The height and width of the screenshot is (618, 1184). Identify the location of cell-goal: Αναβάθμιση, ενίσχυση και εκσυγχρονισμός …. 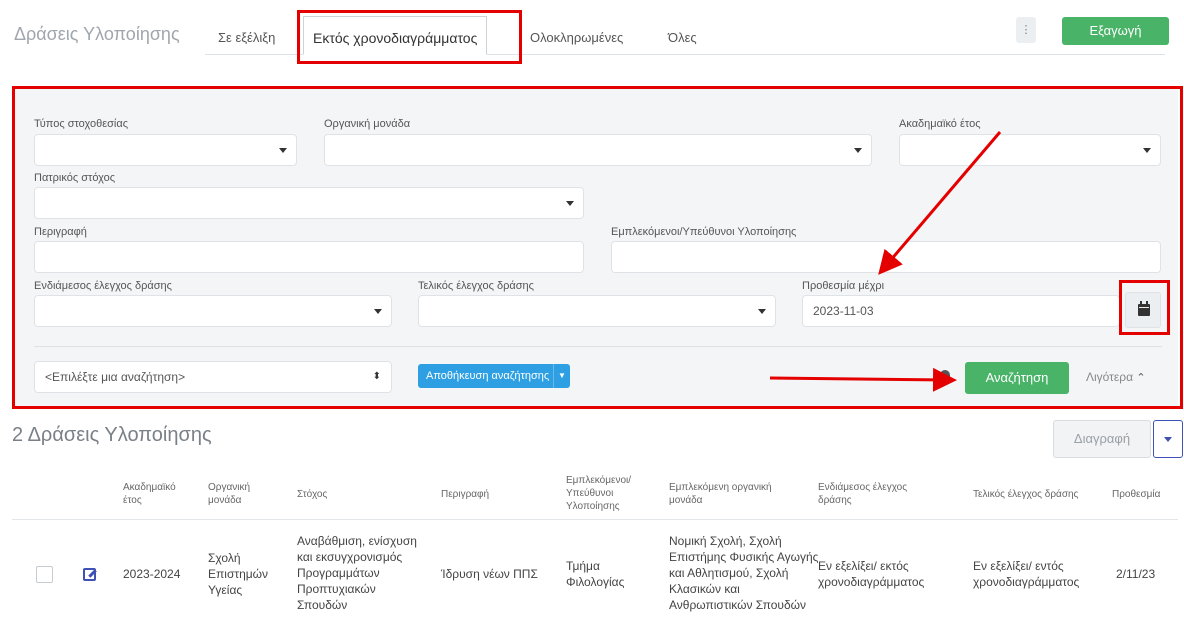
(357, 573).